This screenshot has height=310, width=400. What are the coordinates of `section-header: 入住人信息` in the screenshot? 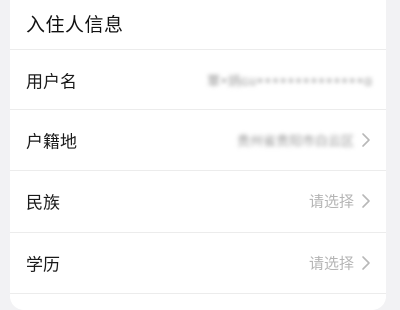 It's located at (198, 23).